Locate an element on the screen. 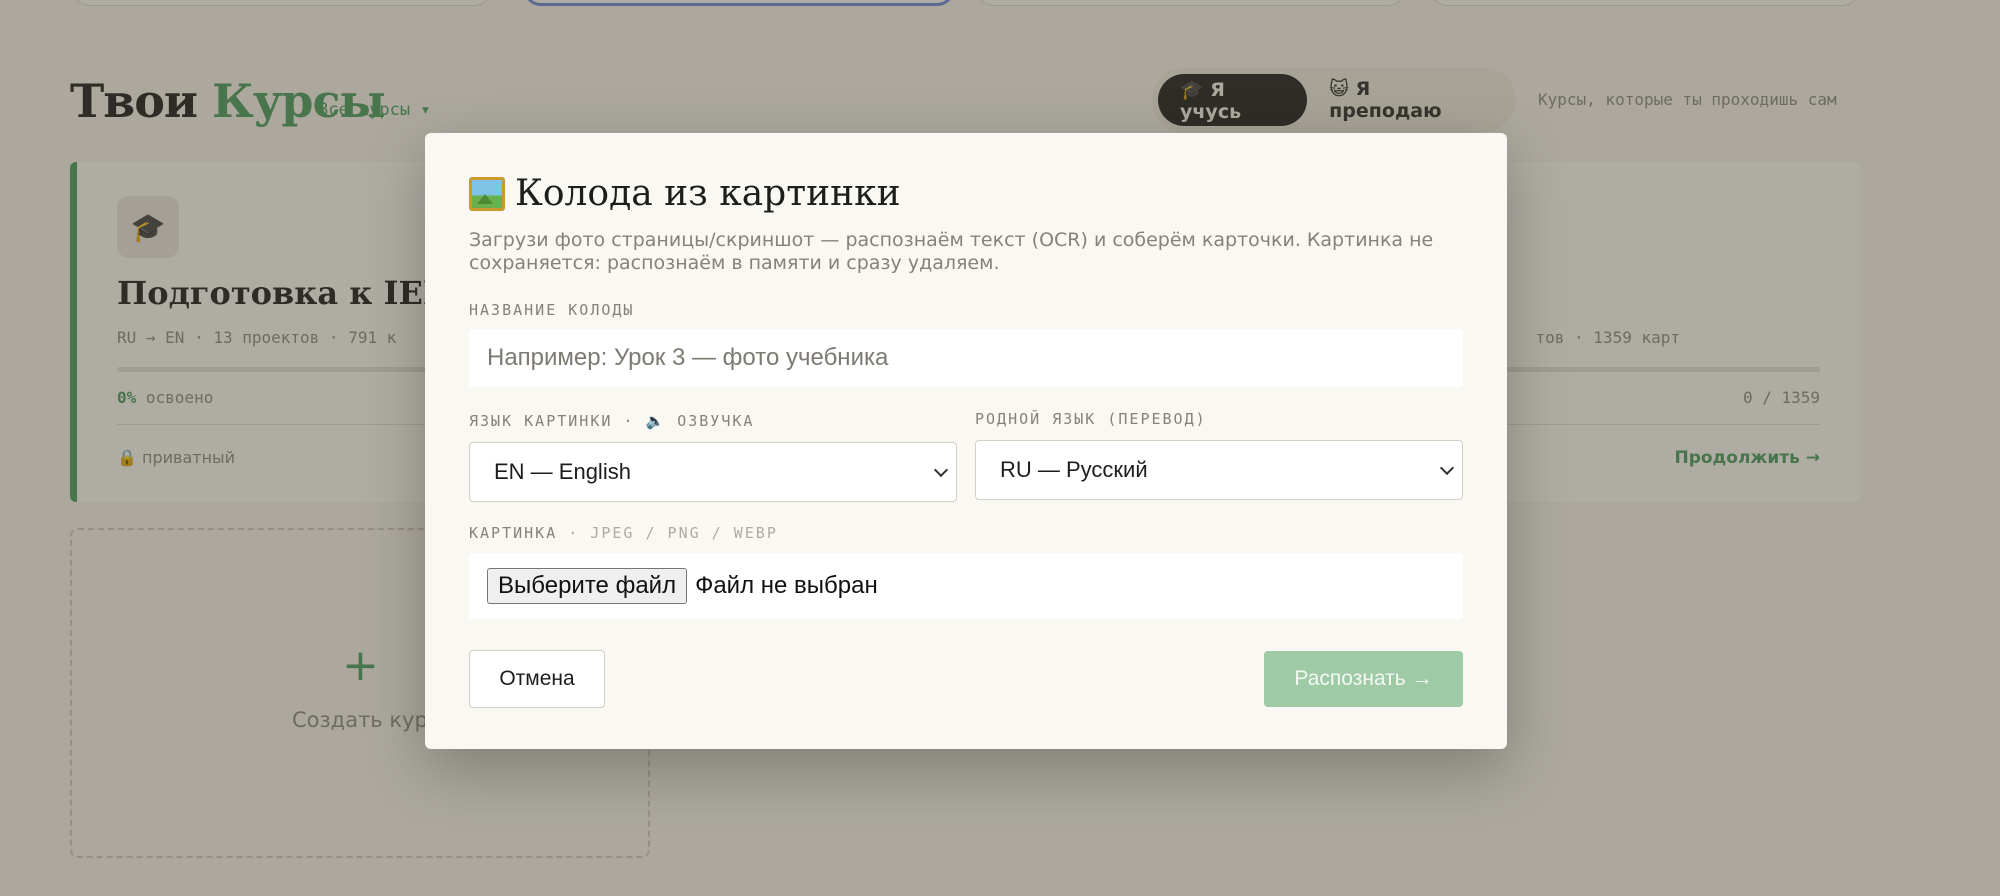 The width and height of the screenshot is (2000, 896). cancel-button: Отмена is located at coordinates (537, 679).